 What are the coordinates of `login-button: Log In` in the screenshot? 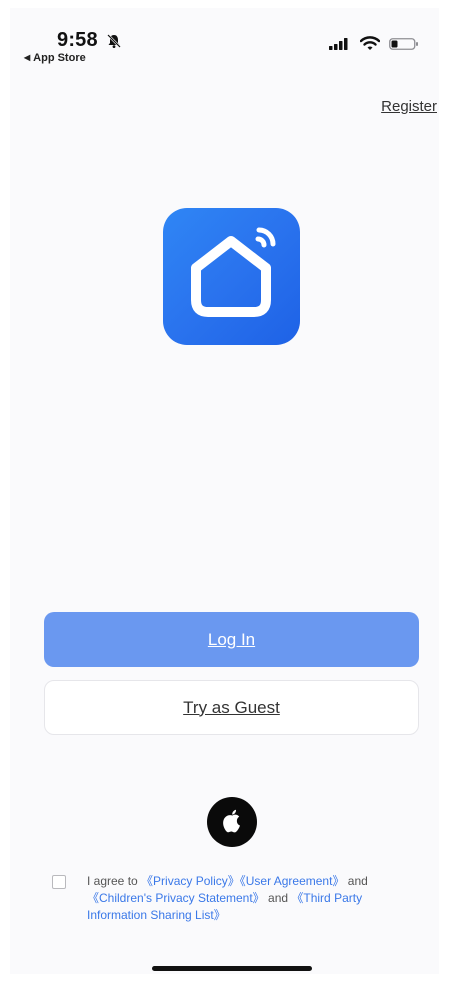 It's located at (231, 639).